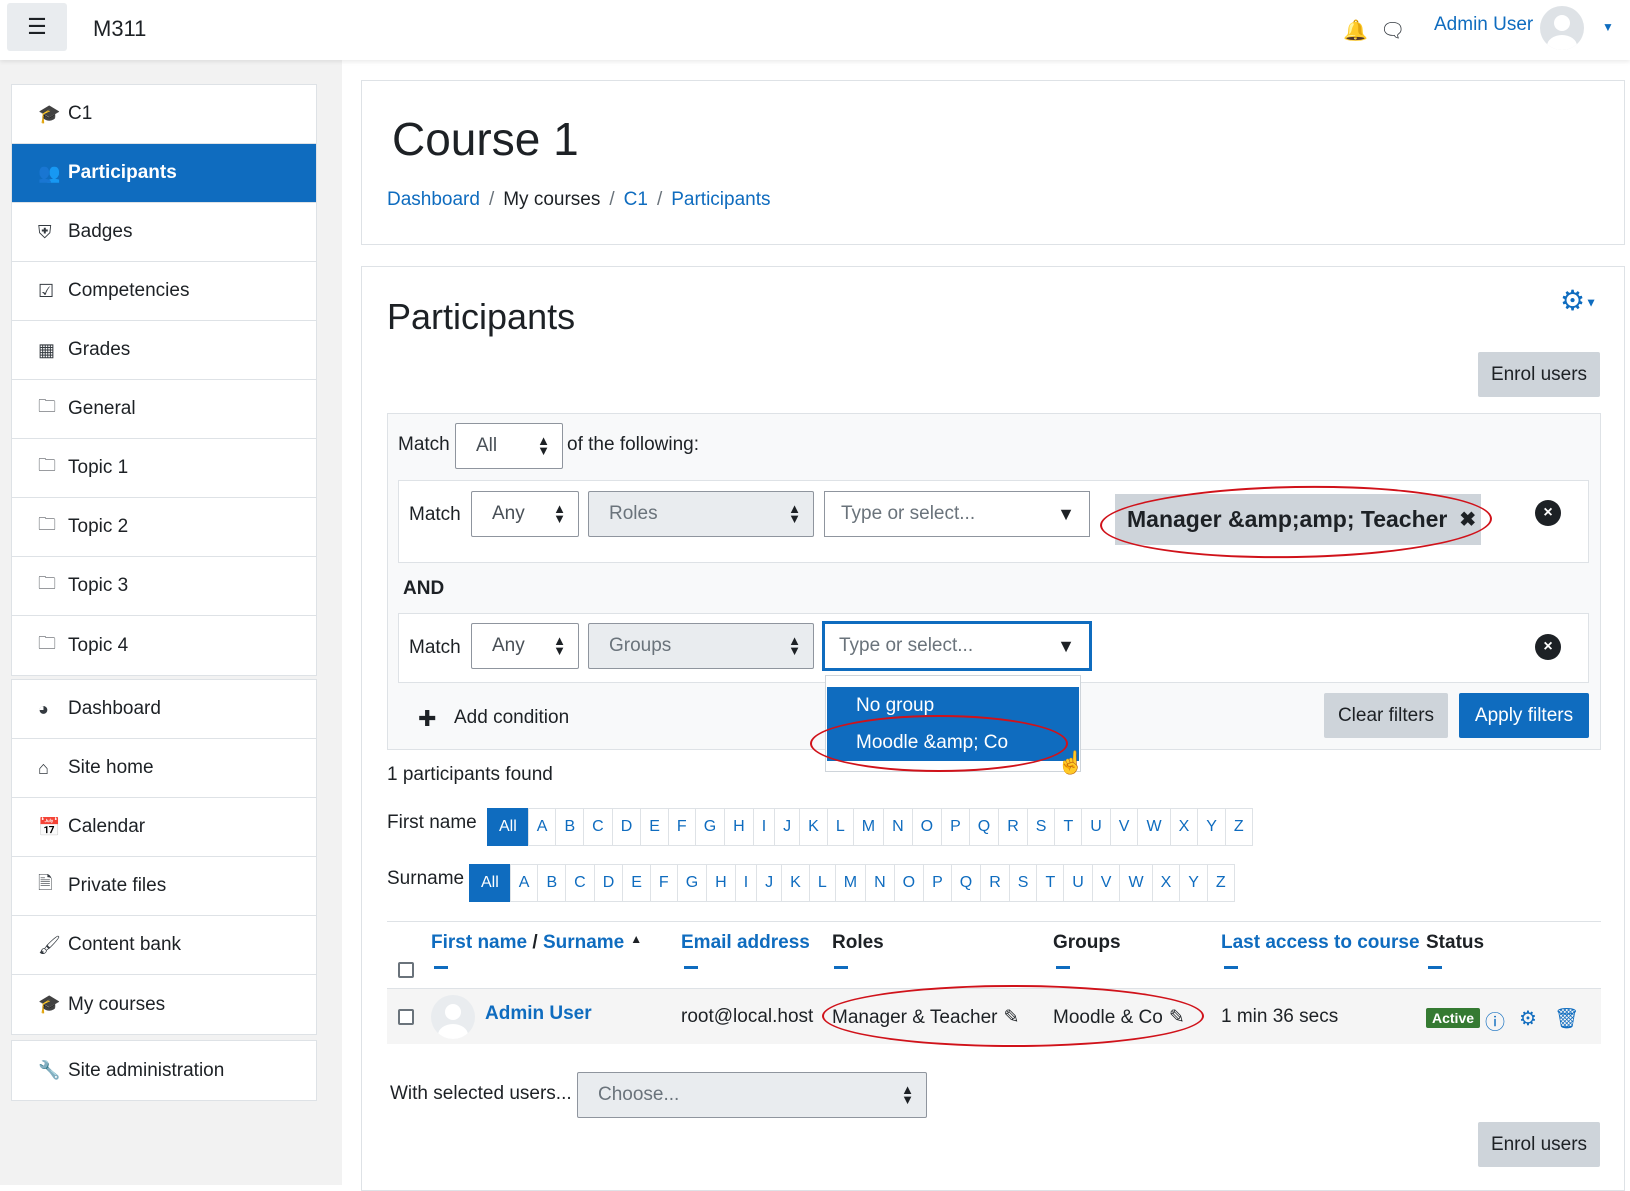 Image resolution: width=1630 pixels, height=1191 pixels. I want to click on nav-item-badges: ⛨ Badges, so click(164, 232).